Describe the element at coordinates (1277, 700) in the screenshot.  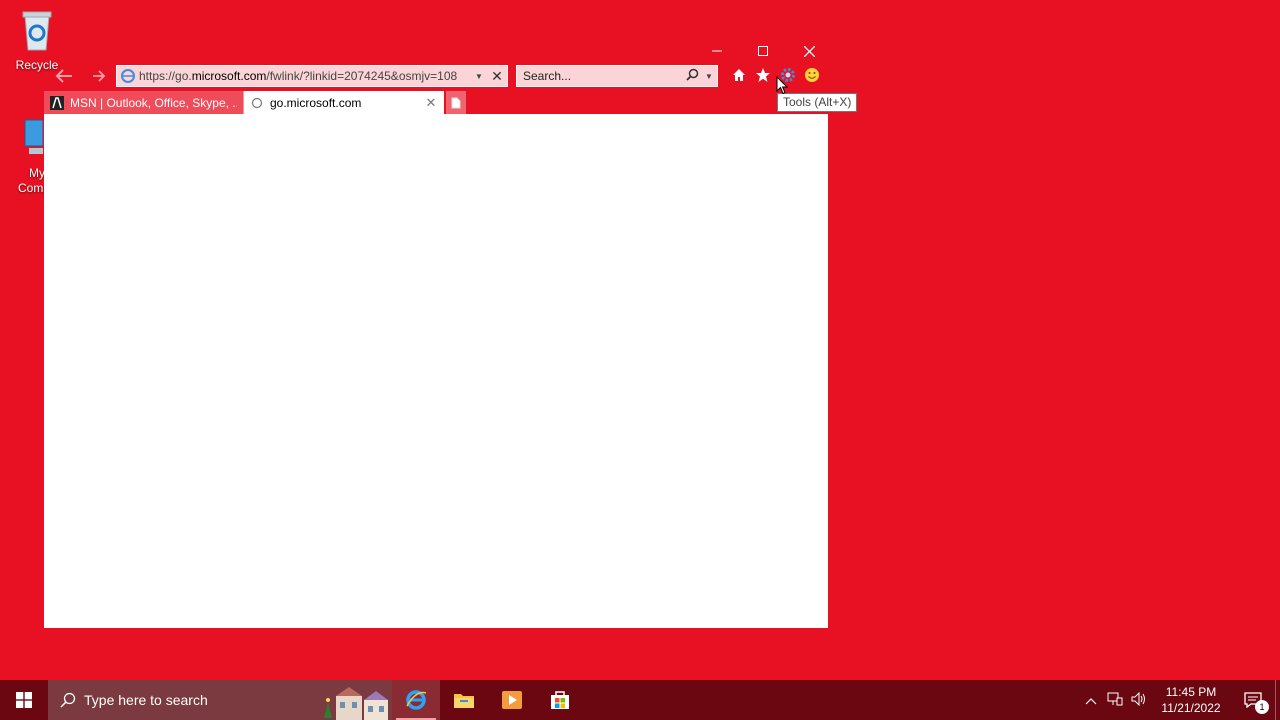
I see `show-desktop-button` at that location.